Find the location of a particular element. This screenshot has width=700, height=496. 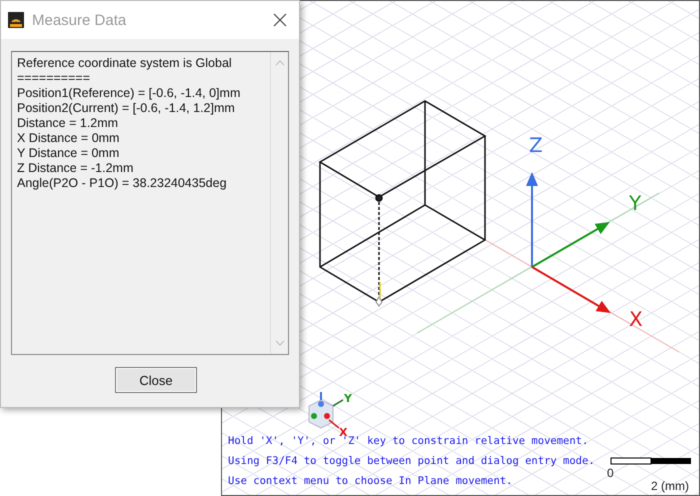

scroll-down-icon is located at coordinates (279, 343).